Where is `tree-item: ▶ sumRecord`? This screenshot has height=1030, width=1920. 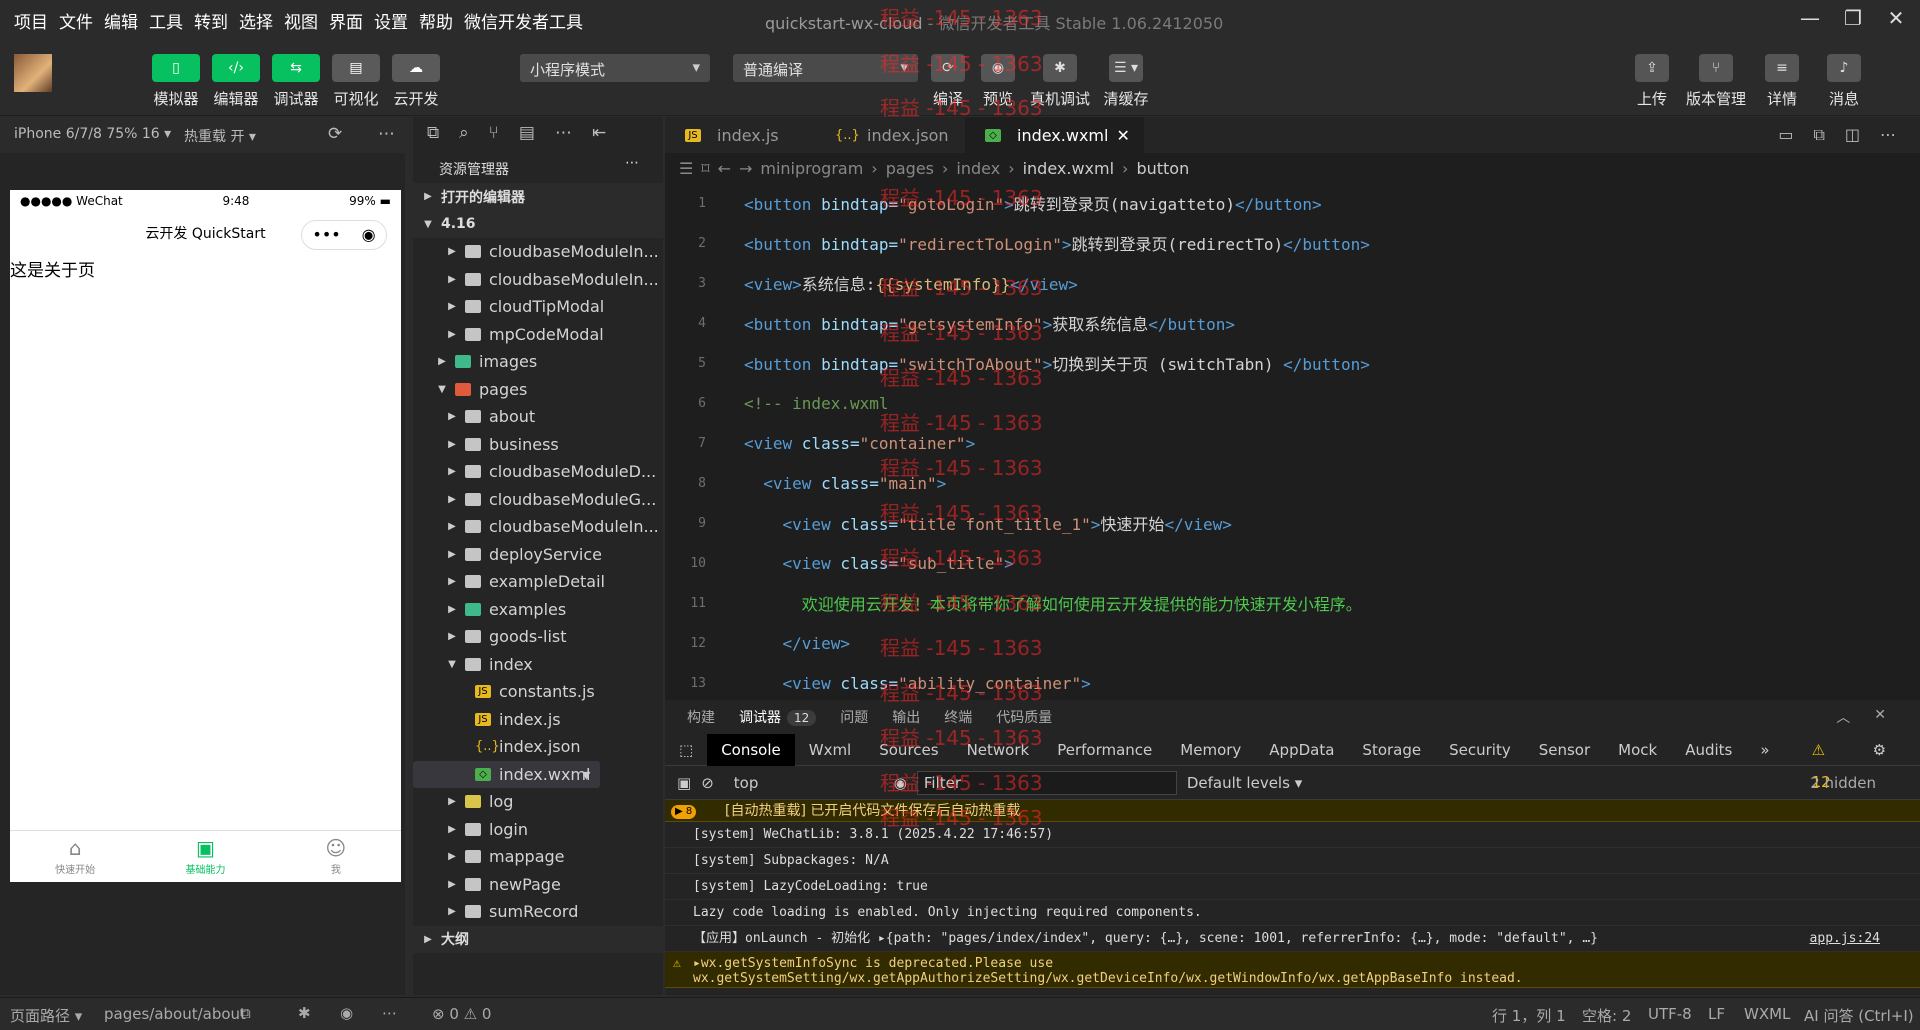
tree-item: ▶ sumRecord is located at coordinates (538, 912).